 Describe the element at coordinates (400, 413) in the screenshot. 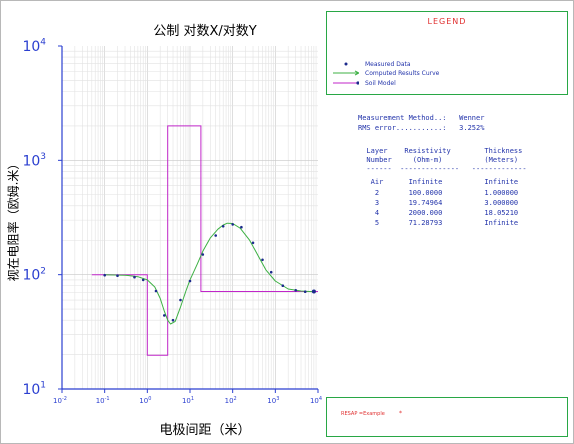

I see `footer-marker: *` at that location.